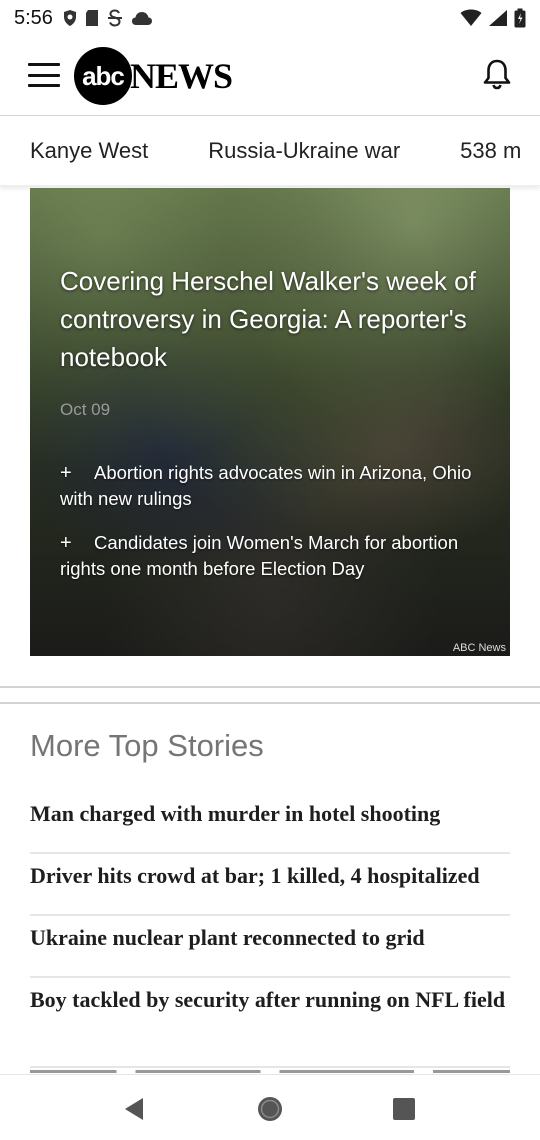 This screenshot has height=1140, width=540. Describe the element at coordinates (70, 18) in the screenshot. I see `shield-icon` at that location.